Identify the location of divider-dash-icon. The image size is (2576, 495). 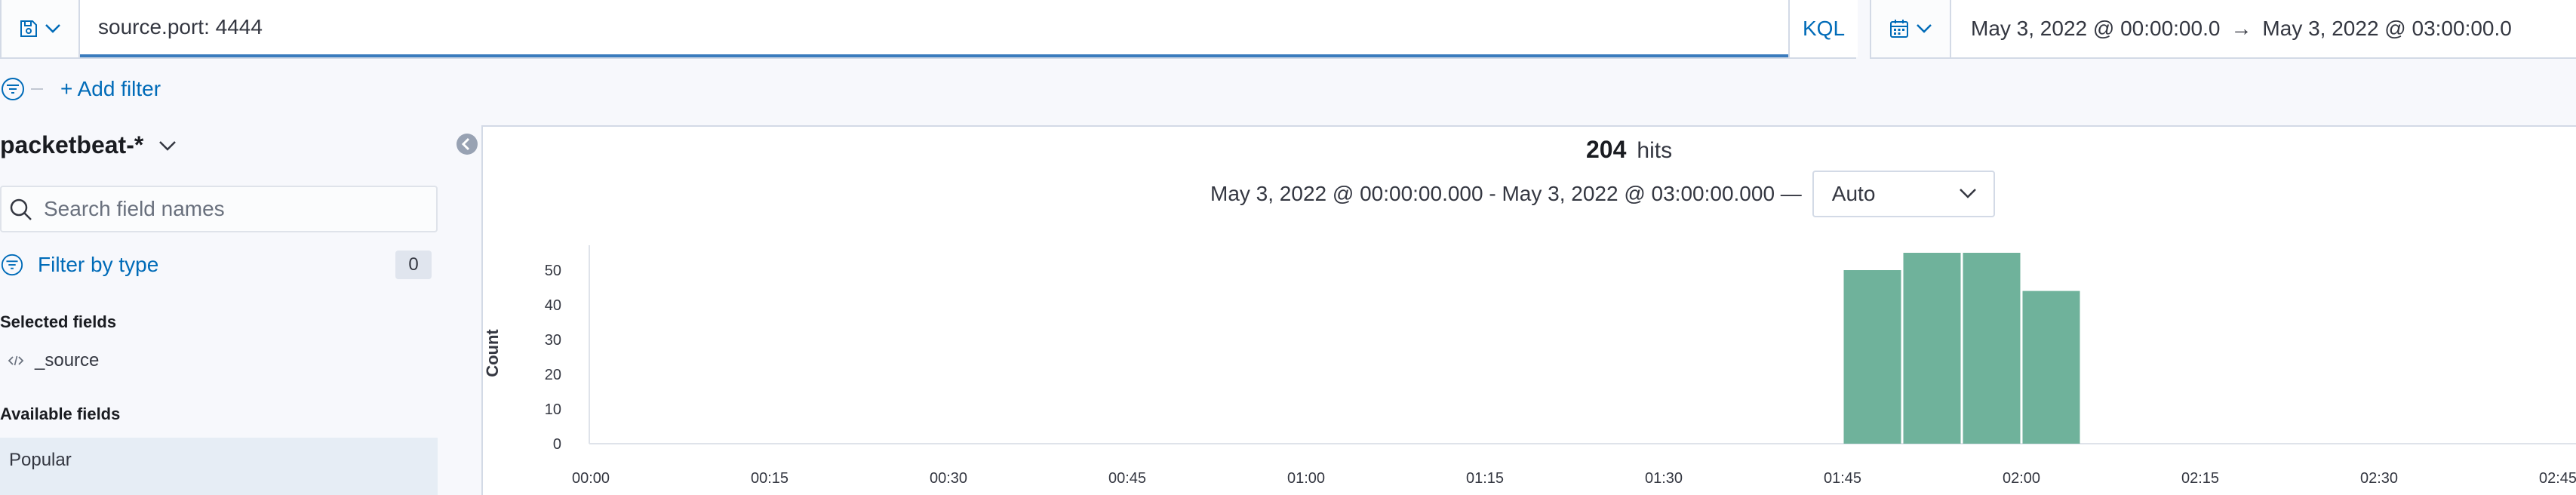
(37, 89).